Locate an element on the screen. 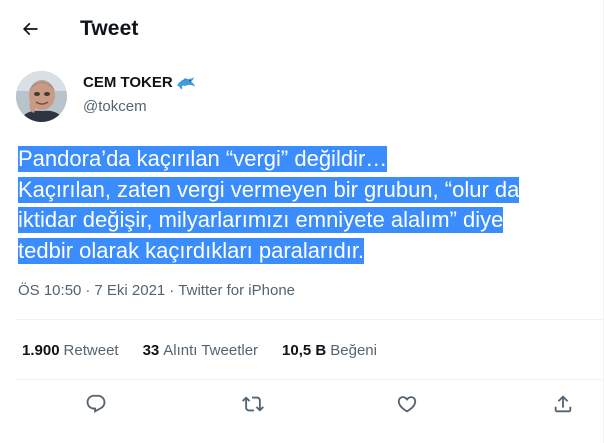 This screenshot has width=604, height=443. avatar is located at coordinates (41, 96).